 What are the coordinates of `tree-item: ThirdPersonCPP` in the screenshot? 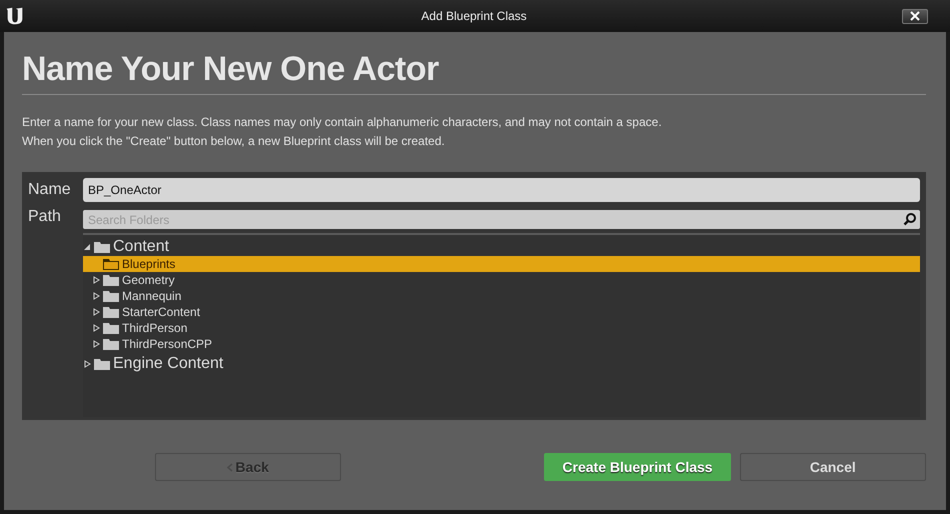 It's located at (501, 344).